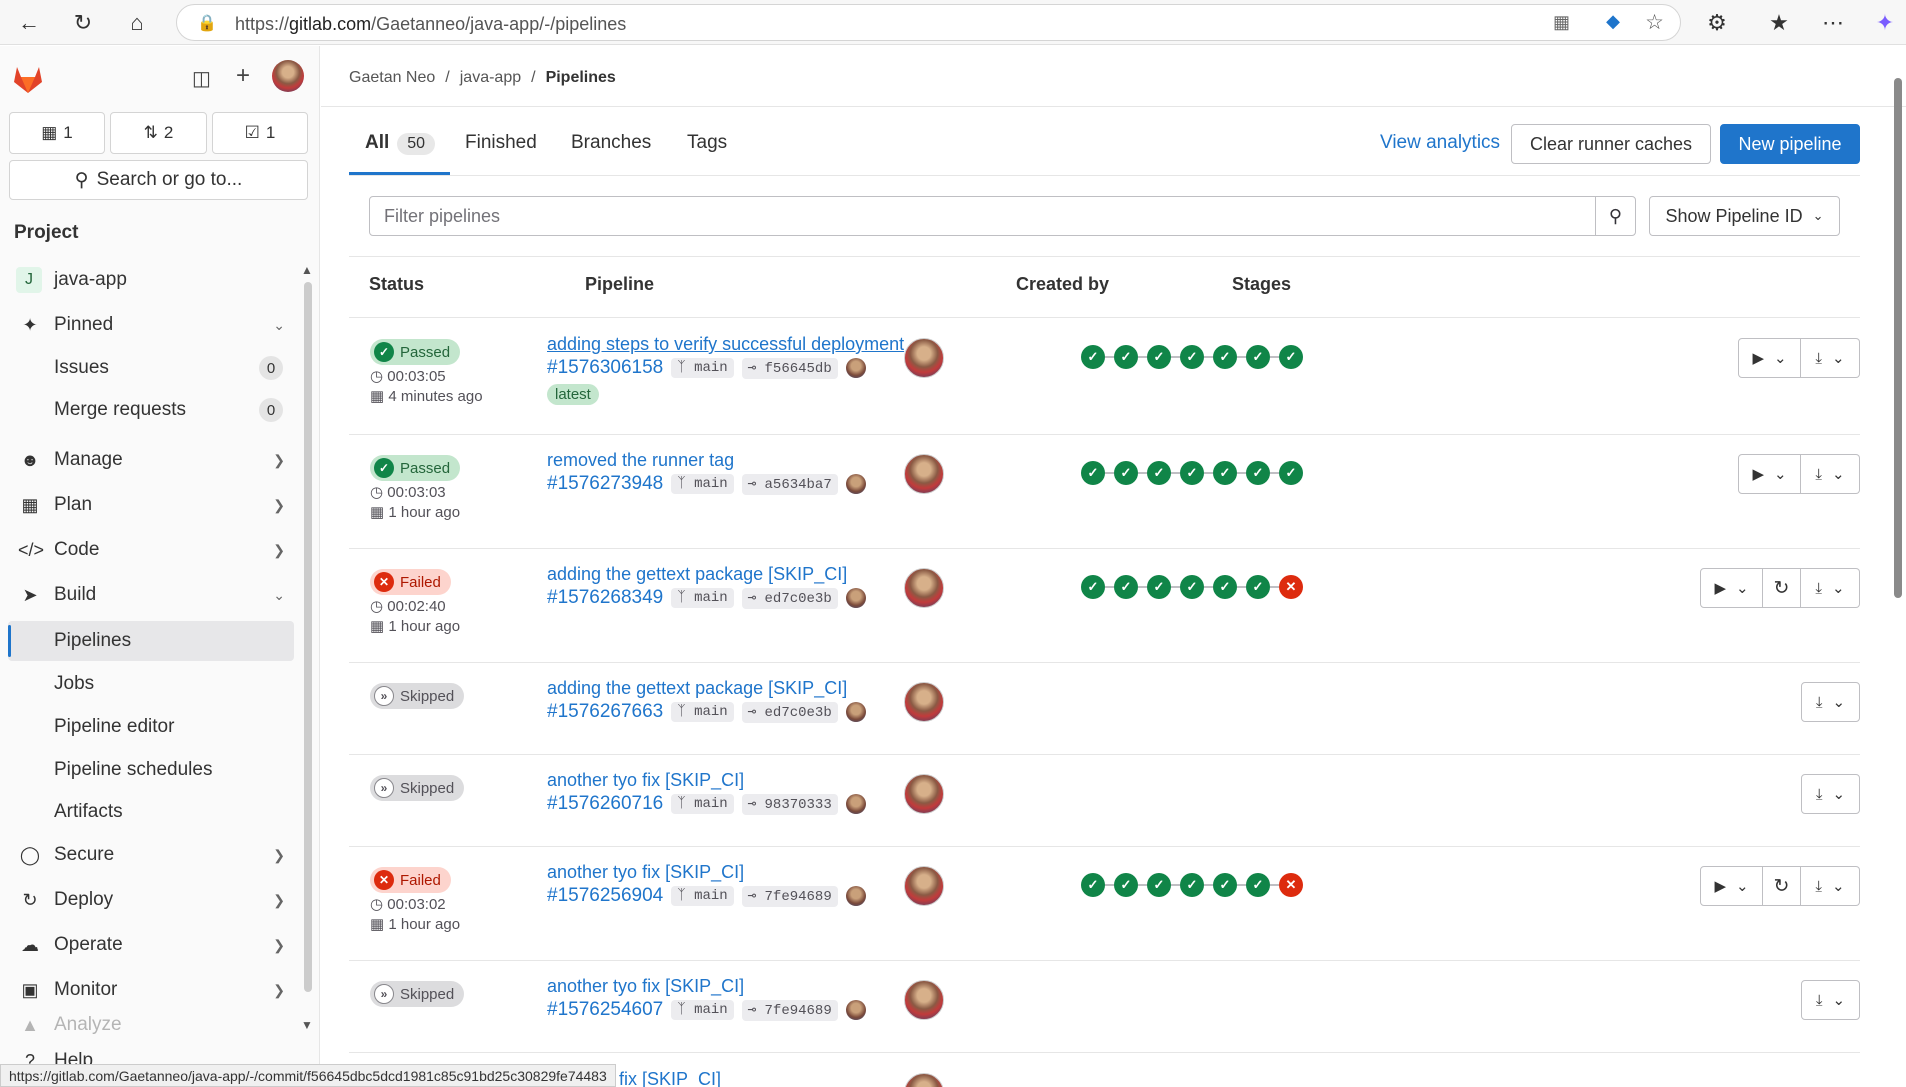 The width and height of the screenshot is (1906, 1087). What do you see at coordinates (152, 550) in the screenshot?
I see `sidebar-item-code: </> Code ❯` at bounding box center [152, 550].